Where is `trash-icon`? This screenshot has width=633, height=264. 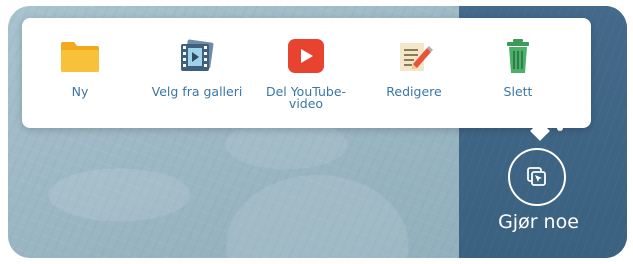 trash-icon is located at coordinates (518, 56).